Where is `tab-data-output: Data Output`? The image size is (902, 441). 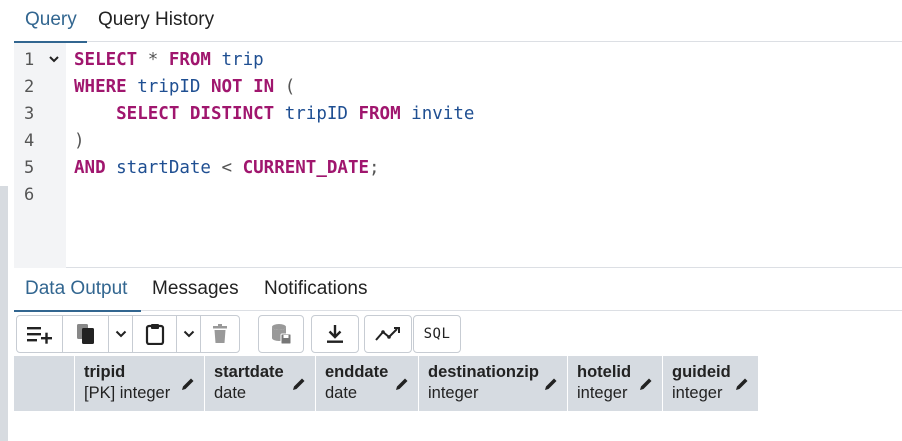 tab-data-output: Data Output is located at coordinates (77, 290).